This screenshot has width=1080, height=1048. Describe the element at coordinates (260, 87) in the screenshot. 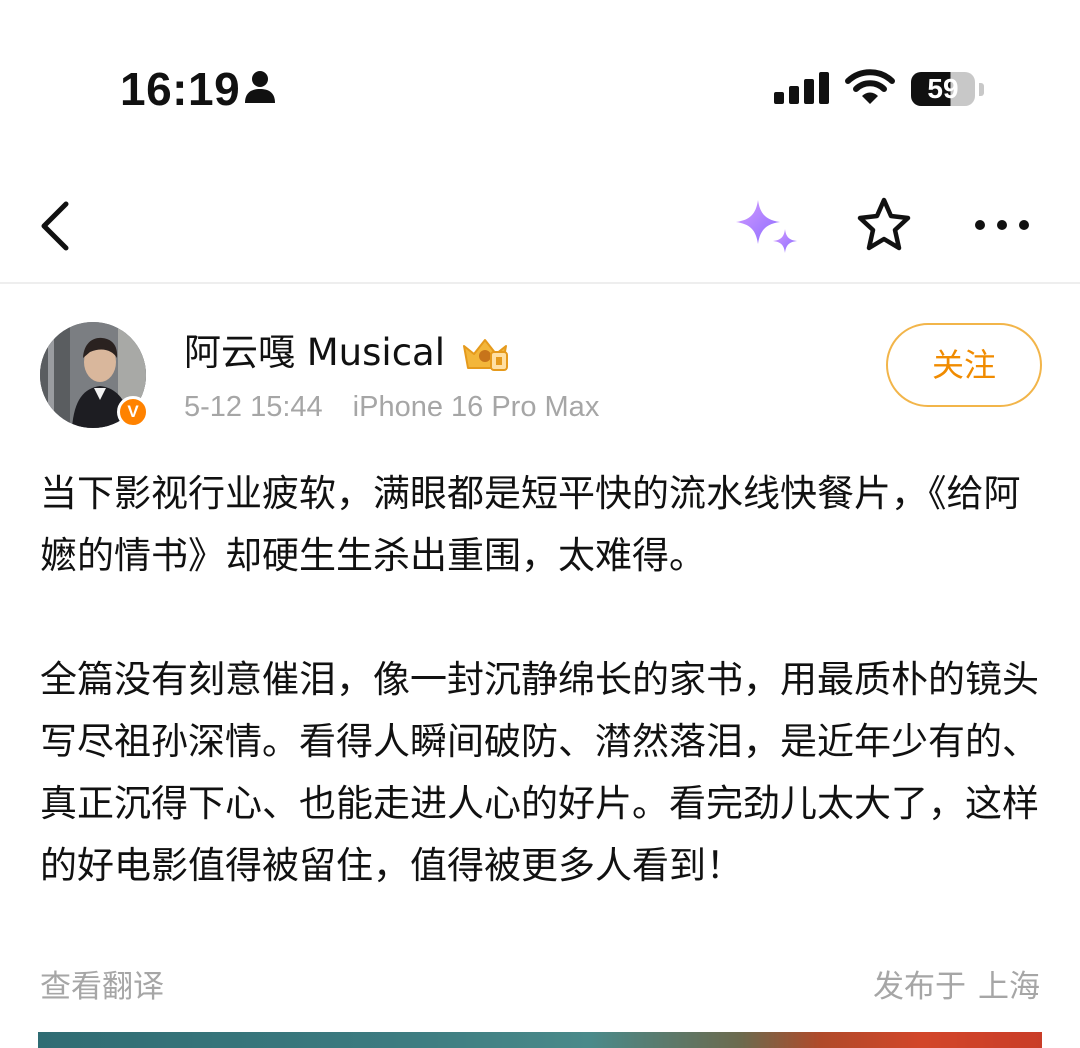

I see `person-icon` at that location.